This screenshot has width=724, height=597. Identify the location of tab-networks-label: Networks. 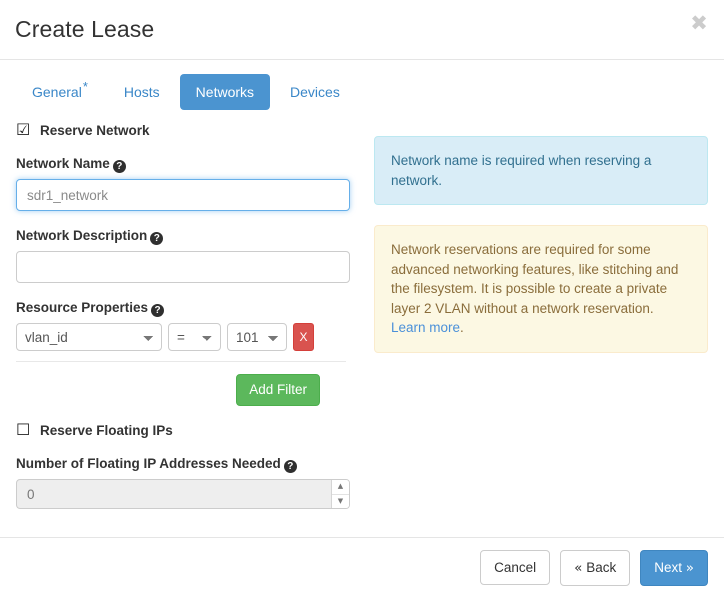
(225, 92).